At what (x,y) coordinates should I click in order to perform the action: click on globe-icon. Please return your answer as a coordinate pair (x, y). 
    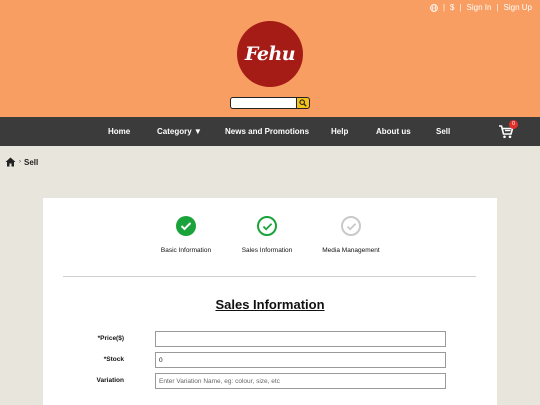
    Looking at the image, I should click on (434, 7).